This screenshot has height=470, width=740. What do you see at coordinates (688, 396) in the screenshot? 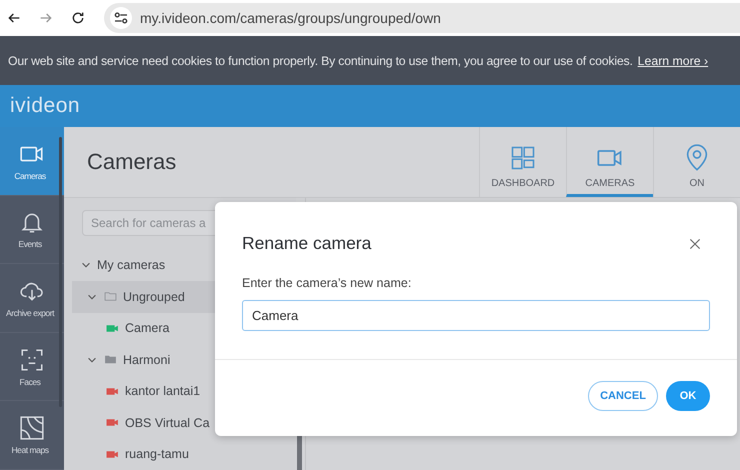
I see `ok-button: OK` at bounding box center [688, 396].